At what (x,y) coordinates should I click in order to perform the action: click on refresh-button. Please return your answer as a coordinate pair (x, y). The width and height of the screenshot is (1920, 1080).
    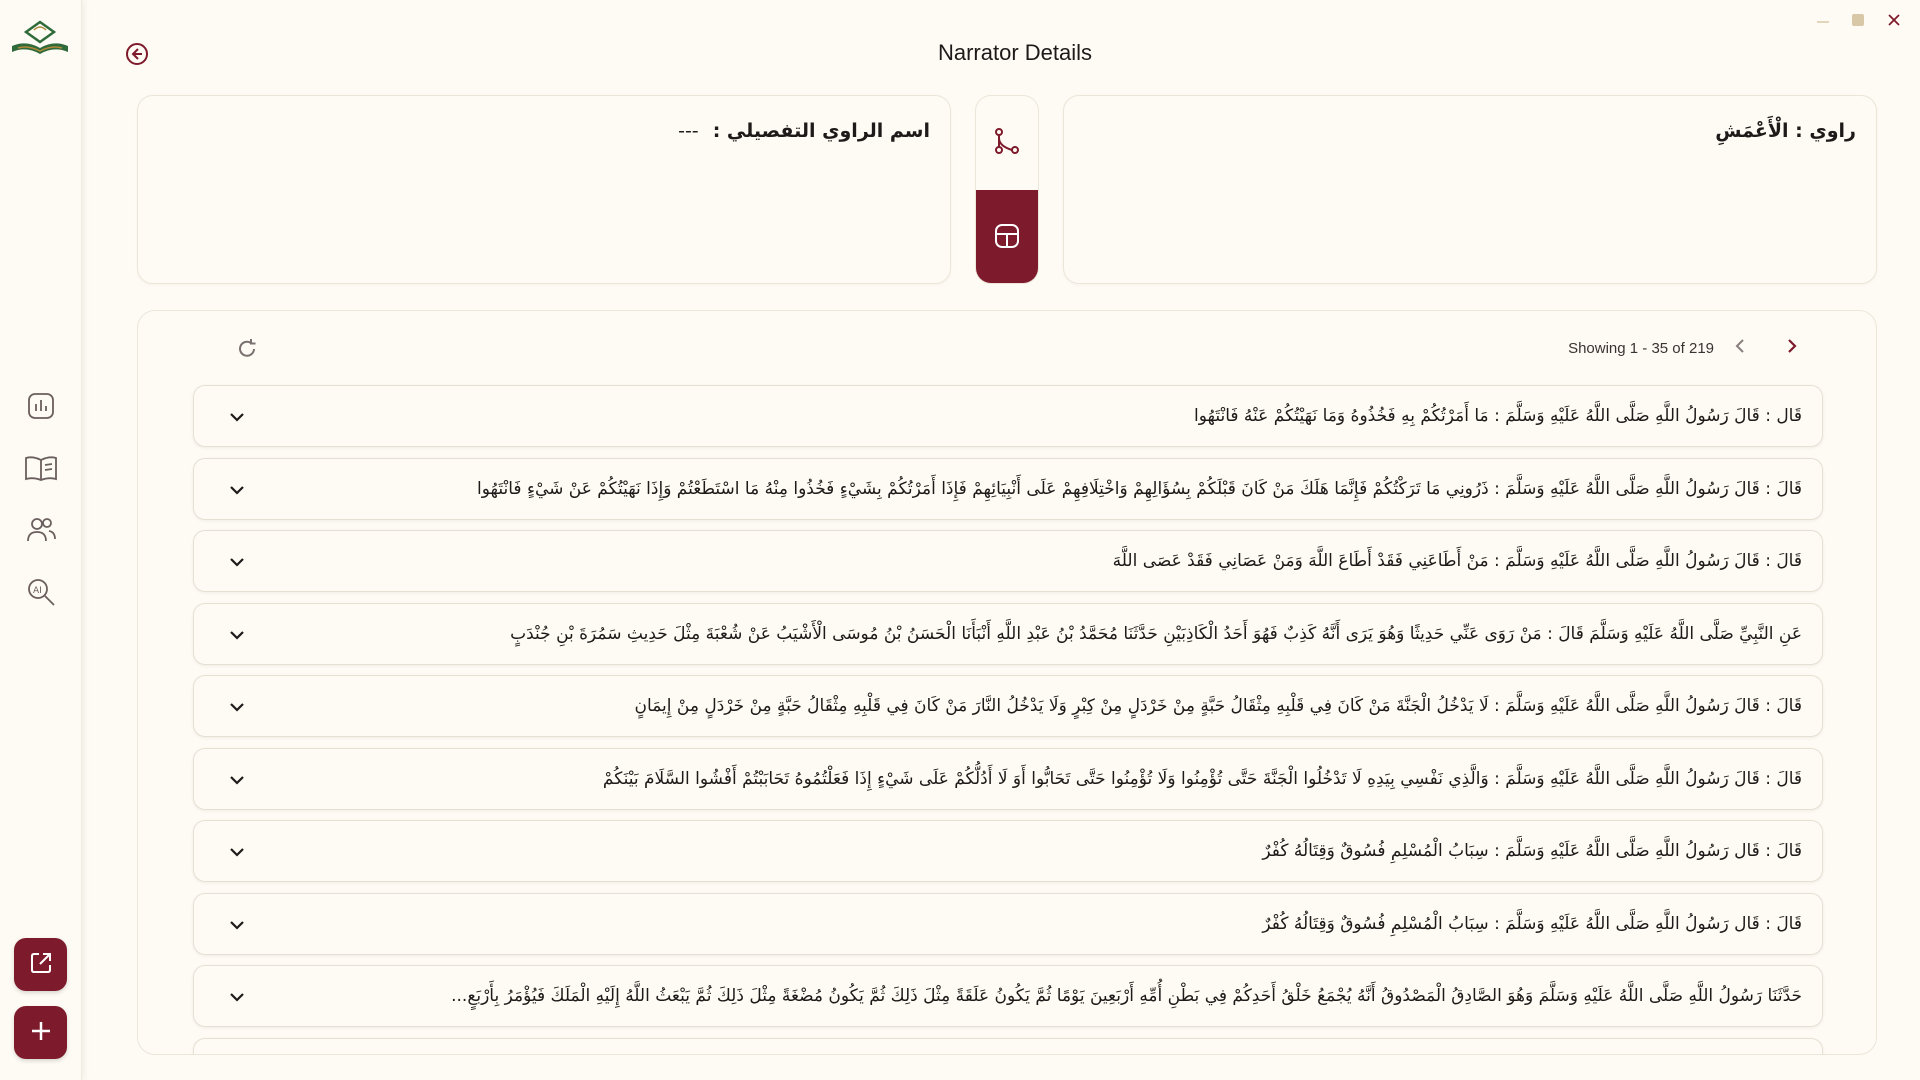
    Looking at the image, I should click on (247, 349).